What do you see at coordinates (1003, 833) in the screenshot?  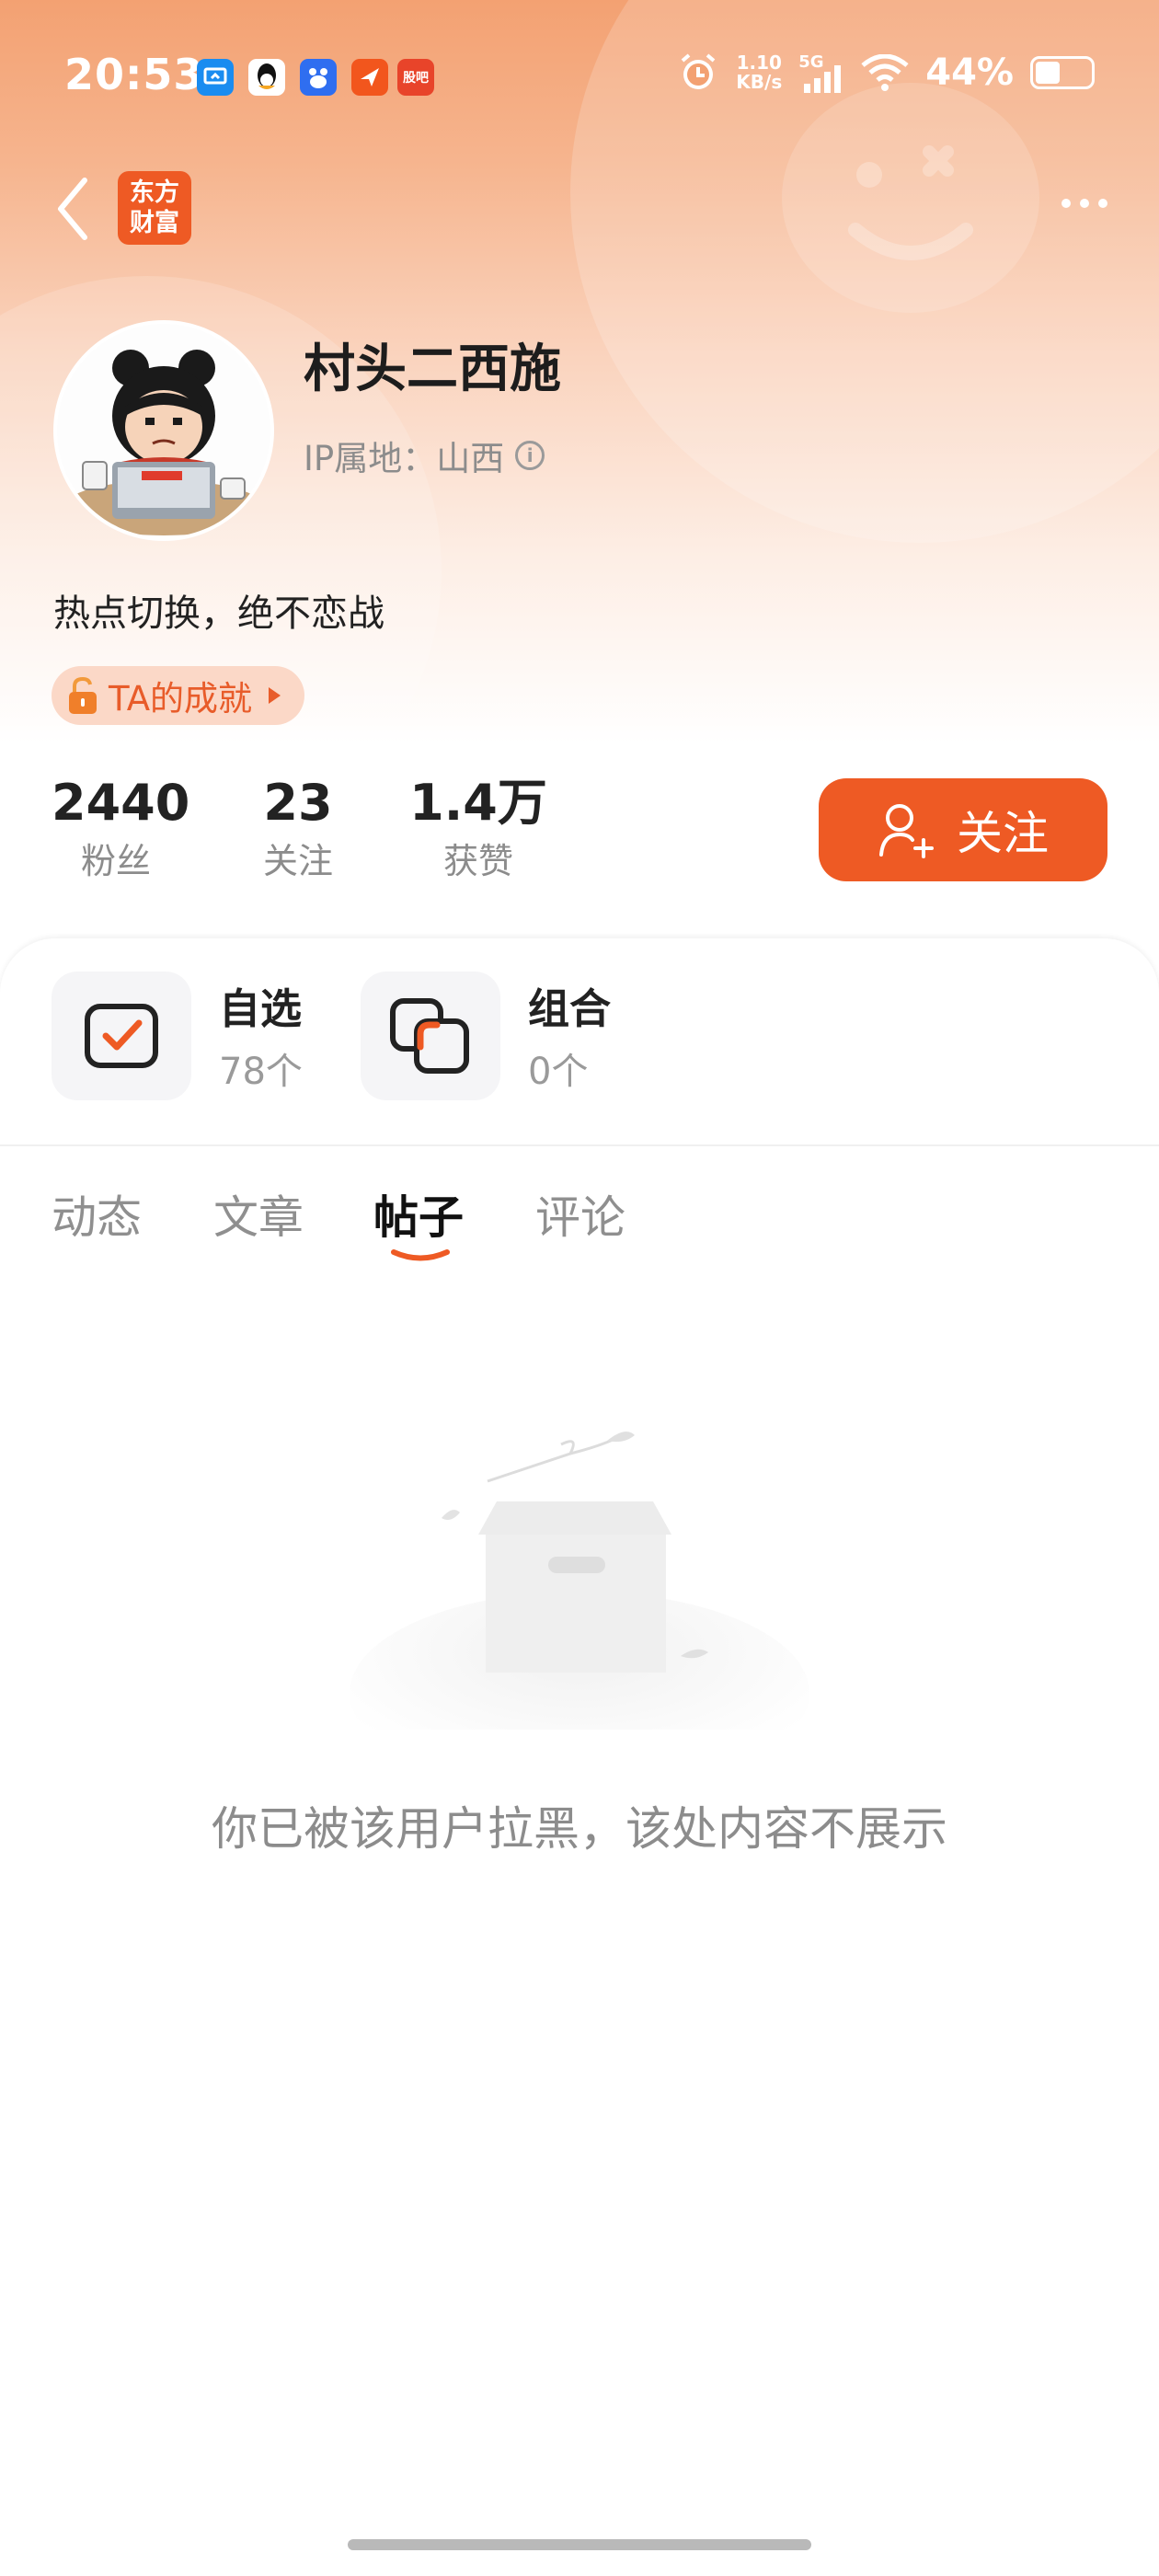 I see `follow-button-label: 关注` at bounding box center [1003, 833].